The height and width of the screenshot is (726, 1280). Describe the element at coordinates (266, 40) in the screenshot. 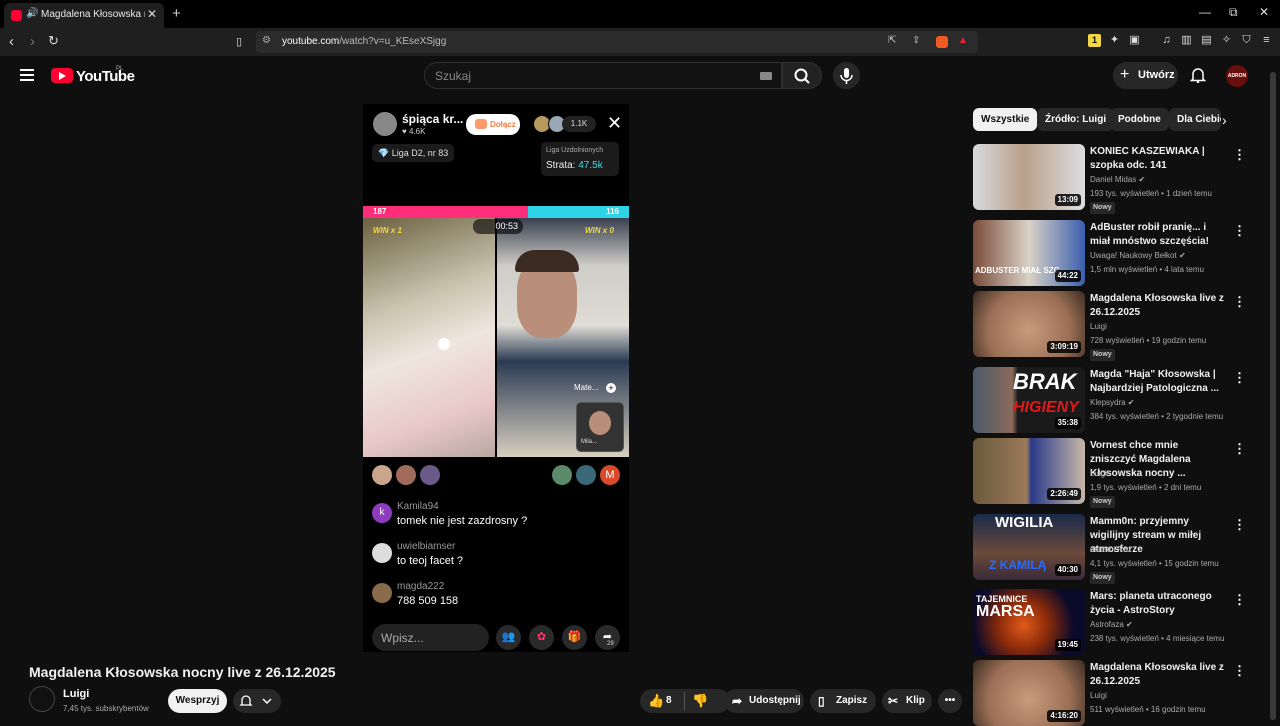

I see `site-info-icon: ⚙` at that location.